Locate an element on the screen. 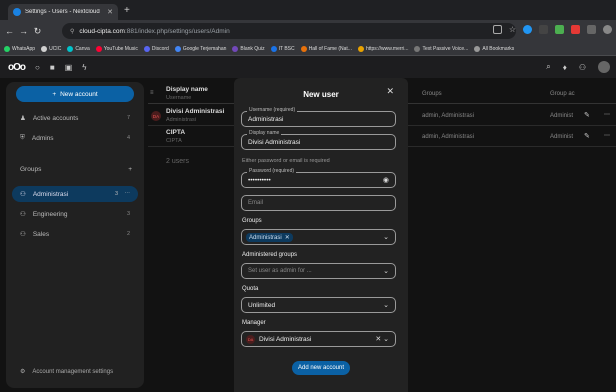 This screenshot has width=616, height=392. groups-select: Administrasi ✕ ⌄ is located at coordinates (318, 237).